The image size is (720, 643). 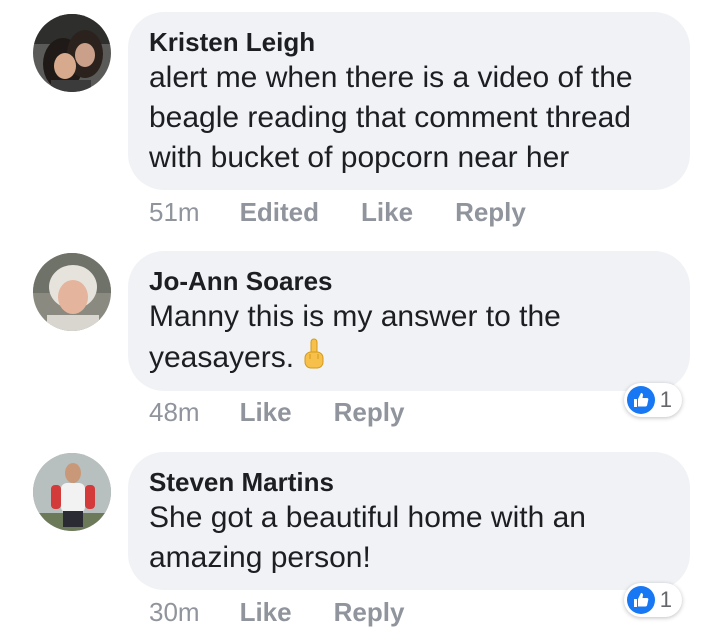 I want to click on edited-label: Edited, so click(x=279, y=212).